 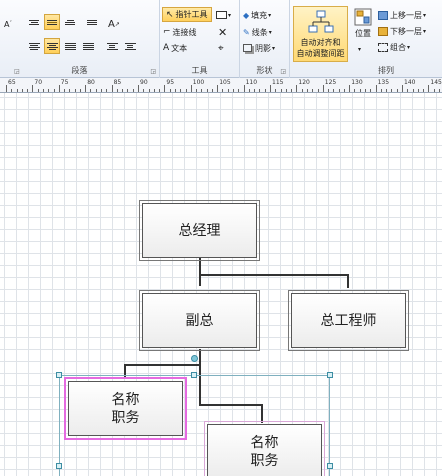 I want to click on ruler-label: 75, so click(x=64, y=82).